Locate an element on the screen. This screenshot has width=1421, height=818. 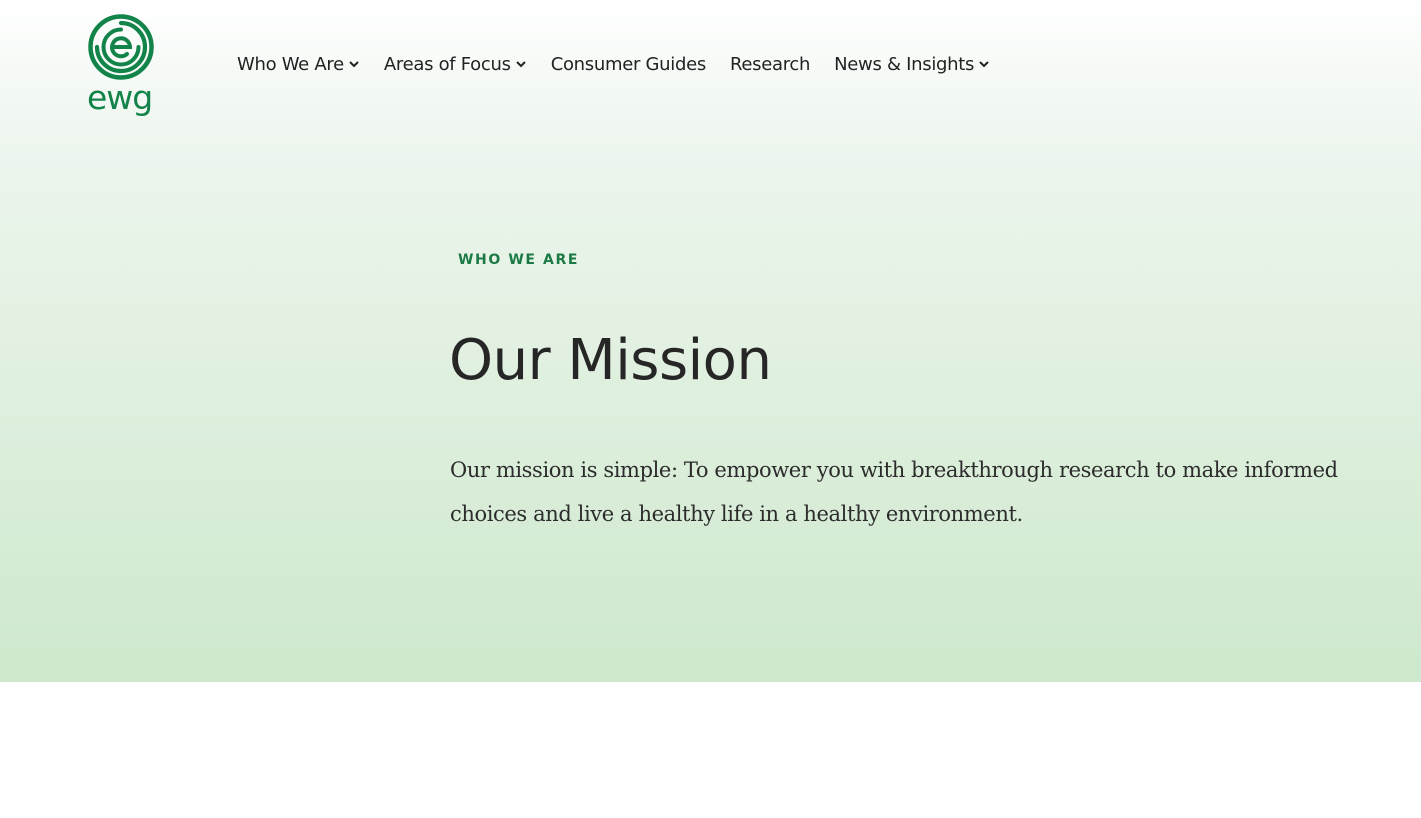
nav-item-label: Consumer Guides is located at coordinates (628, 64).